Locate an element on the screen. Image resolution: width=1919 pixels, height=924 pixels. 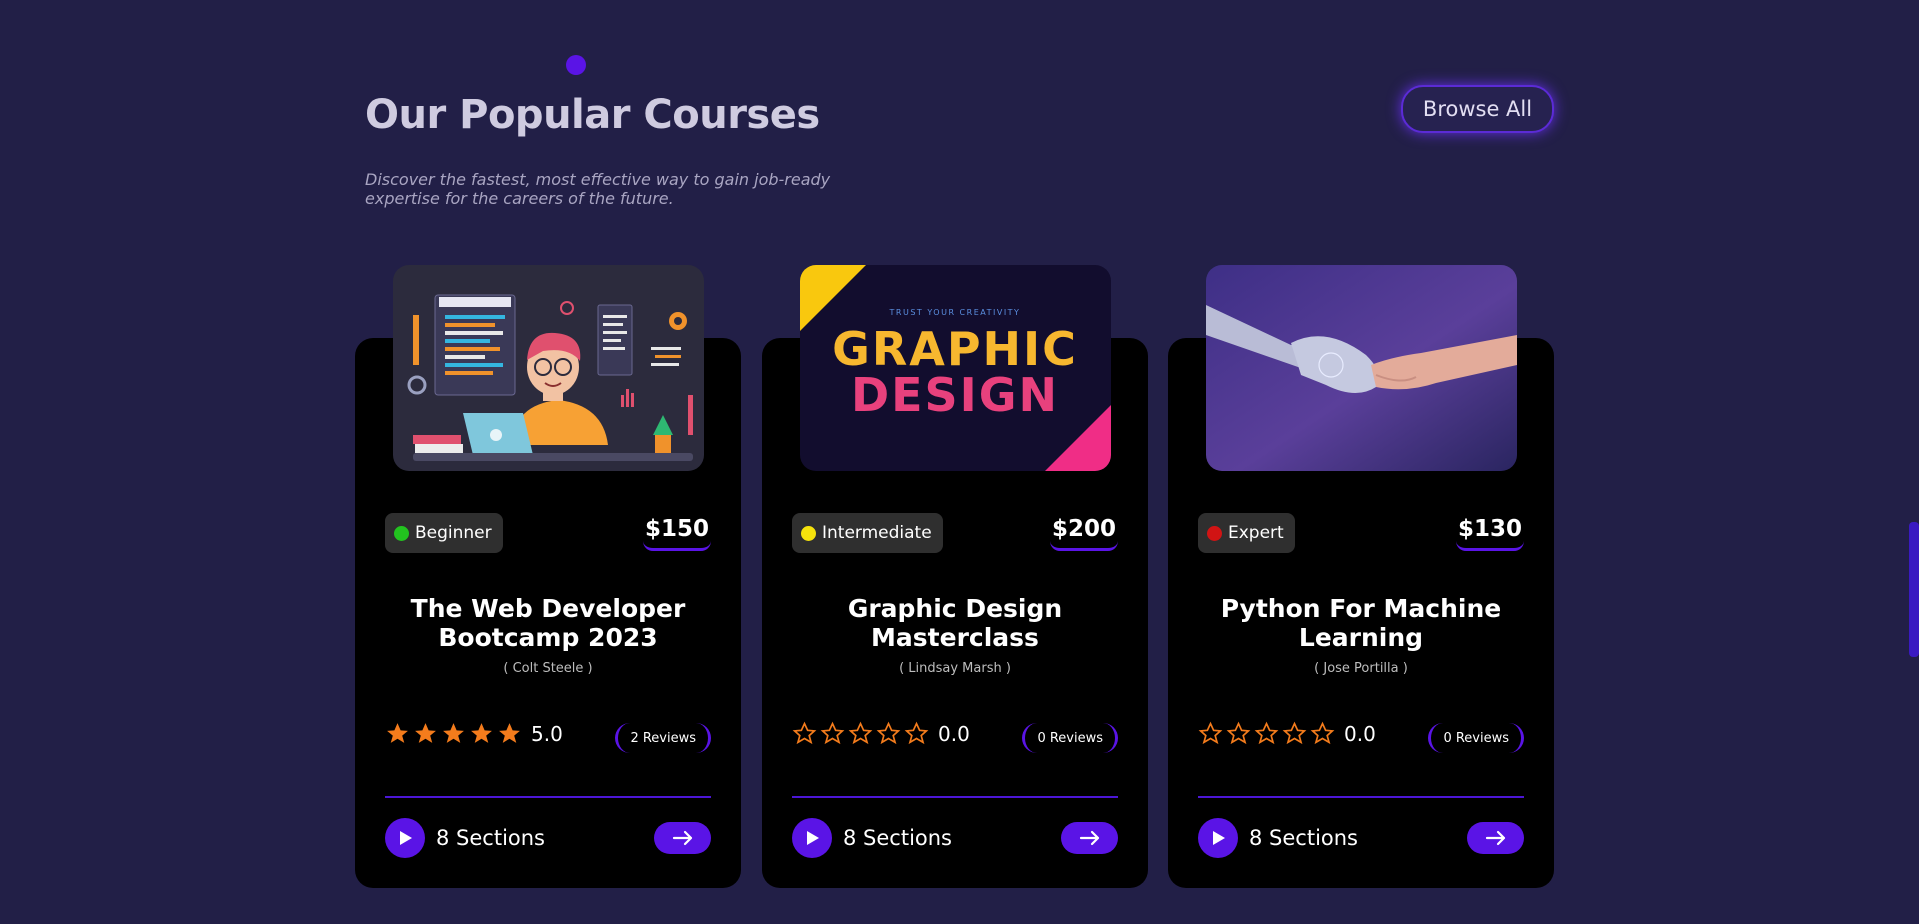
instructor-name: ( Jose Portilla ) is located at coordinates (1361, 668).